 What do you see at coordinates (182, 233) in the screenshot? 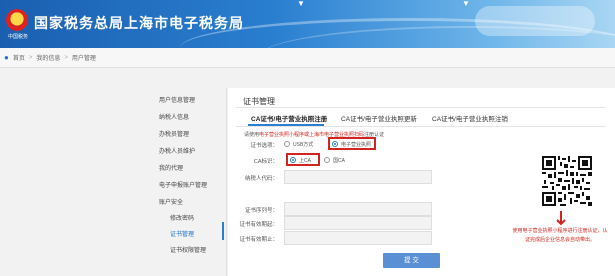
I see `sidebar-item-cert-management: 证书管理` at bounding box center [182, 233].